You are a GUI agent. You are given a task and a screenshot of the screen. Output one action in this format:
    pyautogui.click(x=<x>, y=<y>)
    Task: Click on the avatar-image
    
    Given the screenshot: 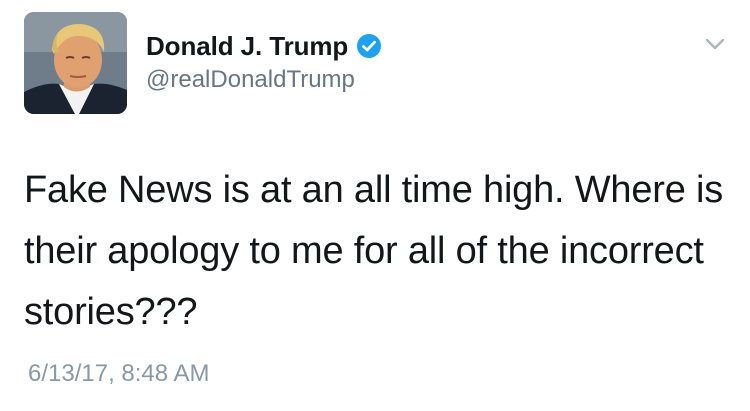 What is the action you would take?
    pyautogui.click(x=75, y=63)
    